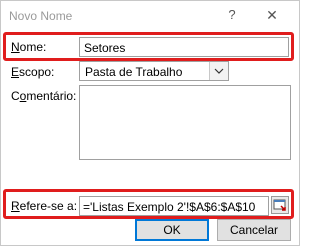 The width and height of the screenshot is (320, 246). Describe the element at coordinates (280, 205) in the screenshot. I see `collapse-dialog-icon` at that location.